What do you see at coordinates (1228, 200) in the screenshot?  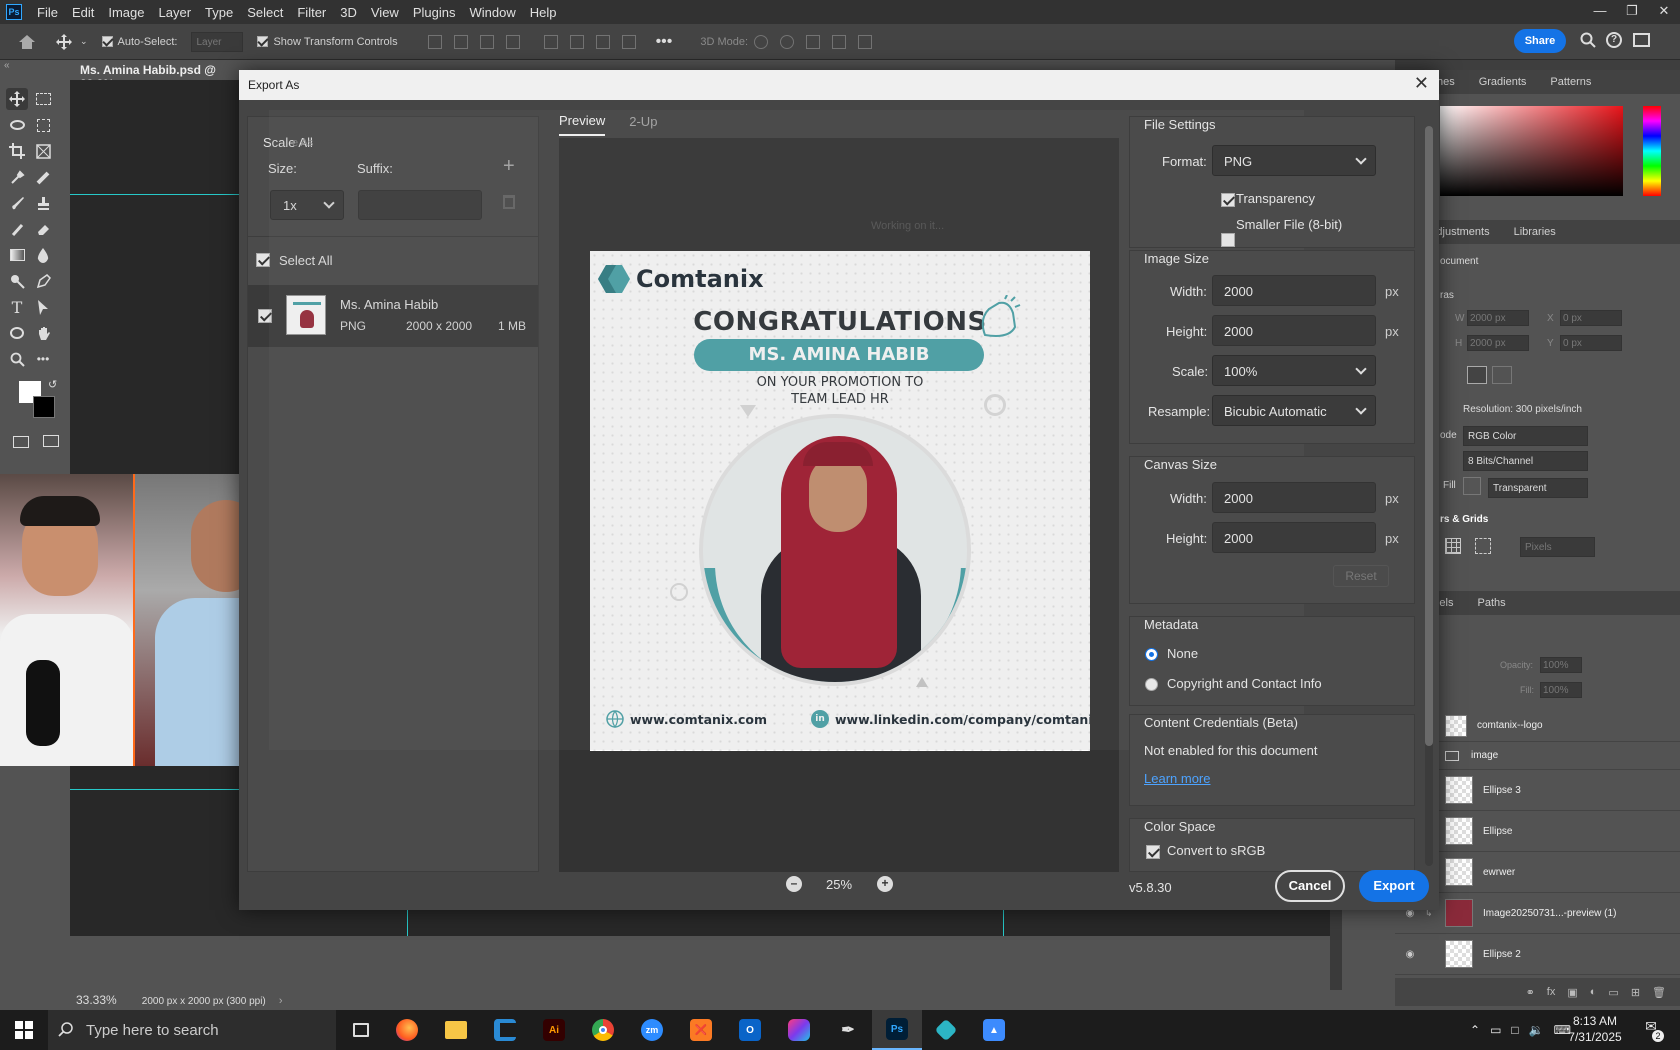 I see `transparency-checkbox` at bounding box center [1228, 200].